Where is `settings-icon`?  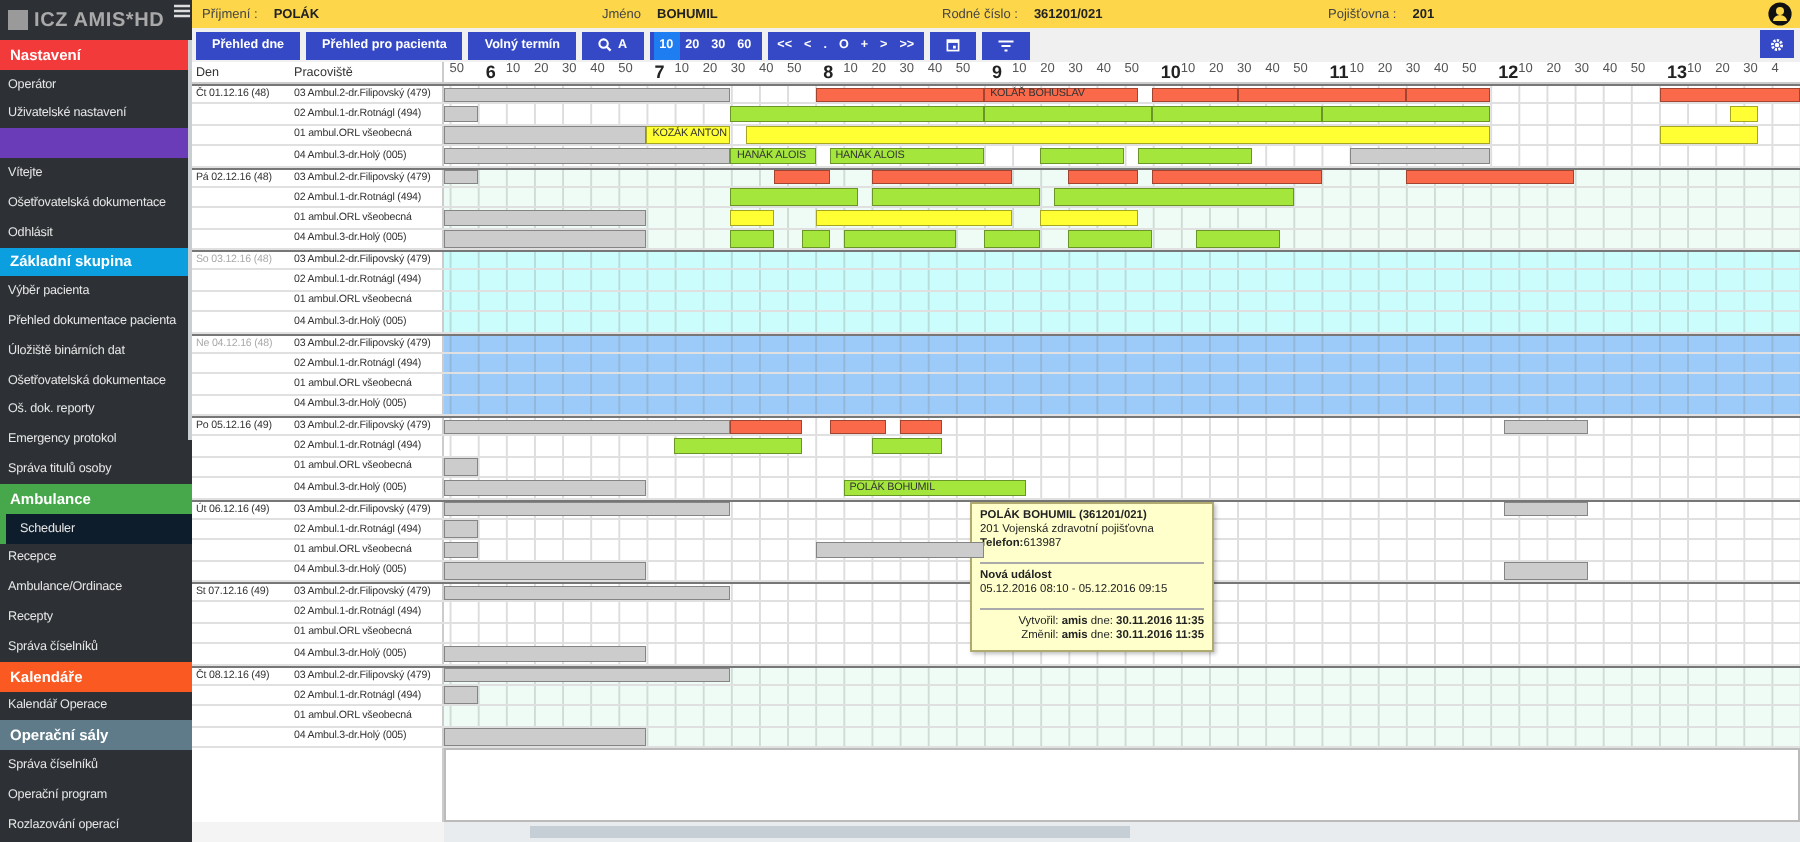
settings-icon is located at coordinates (1777, 44).